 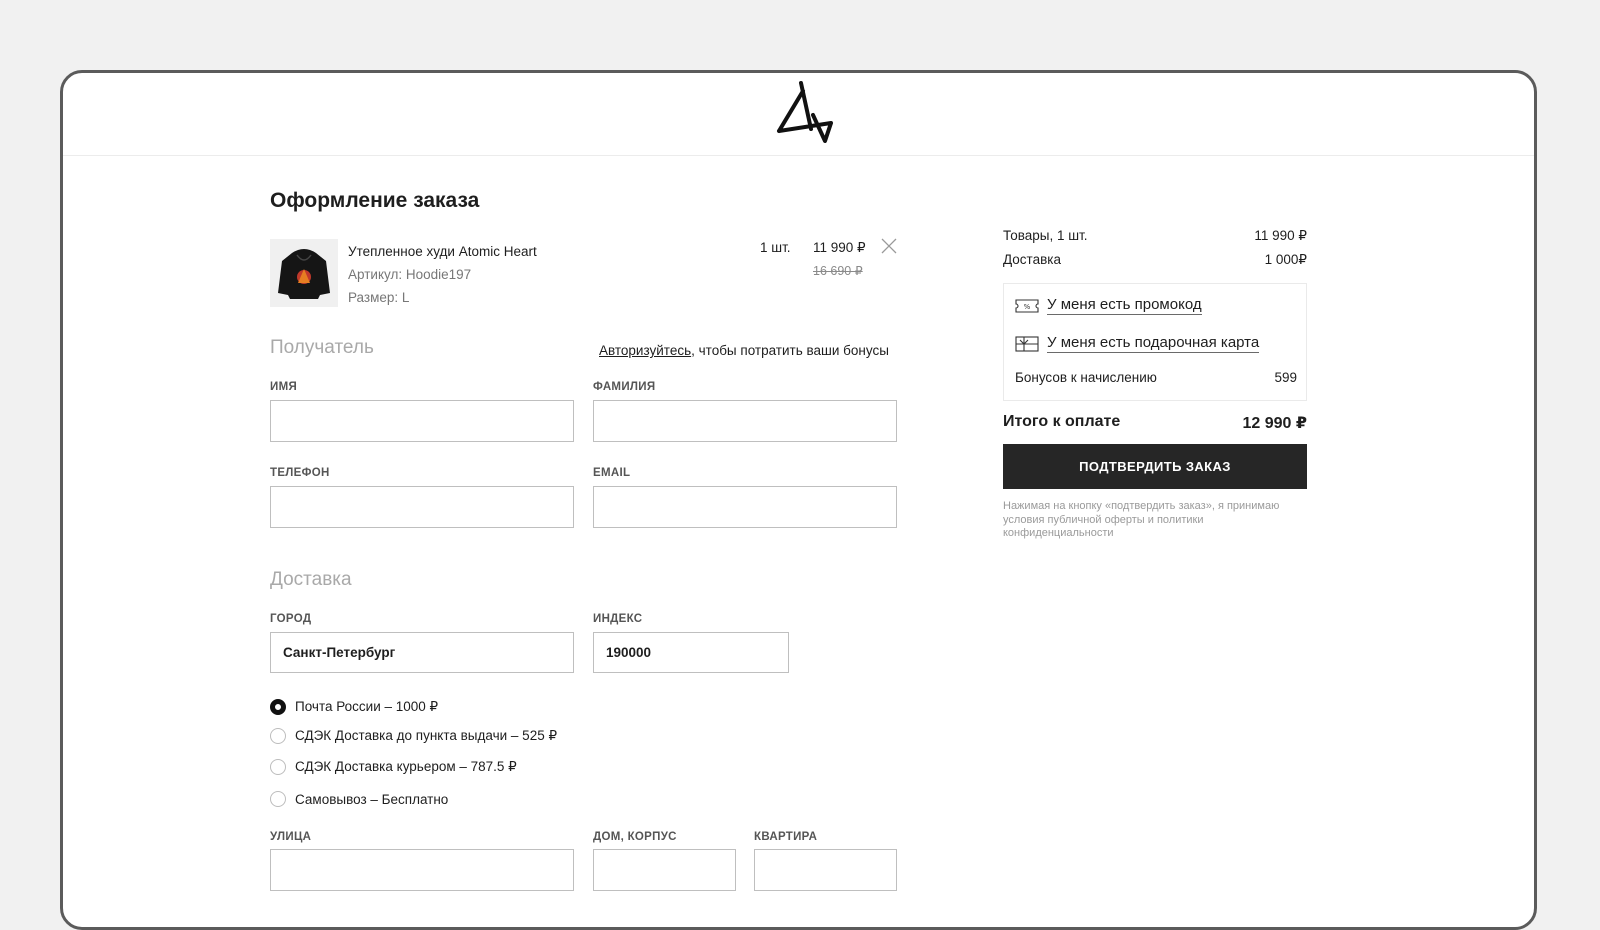 What do you see at coordinates (422, 652) in the screenshot?
I see `city-input` at bounding box center [422, 652].